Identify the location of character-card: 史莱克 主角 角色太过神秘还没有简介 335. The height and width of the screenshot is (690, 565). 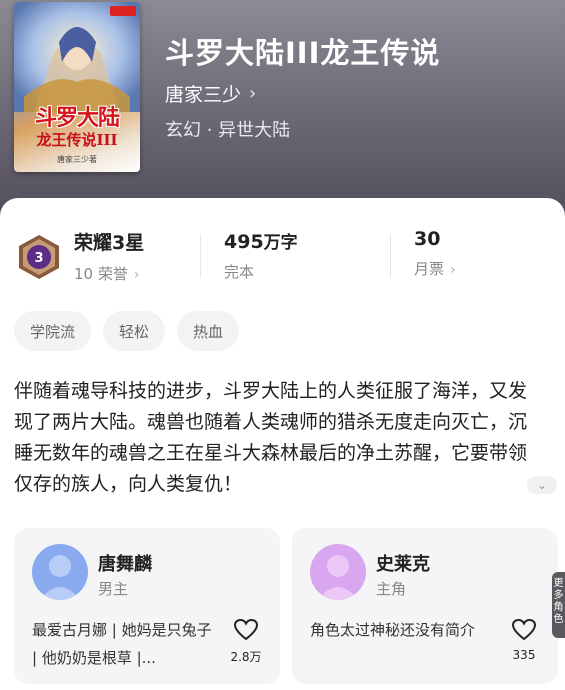
(425, 606).